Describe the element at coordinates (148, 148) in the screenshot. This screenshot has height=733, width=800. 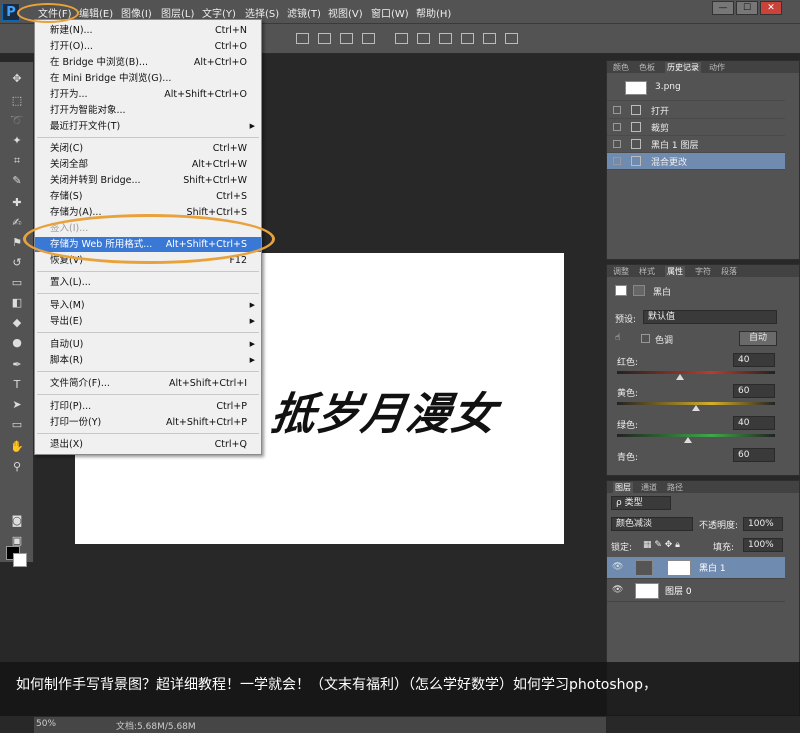
I see `menu-item-close: 关闭(C) Ctrl+W` at that location.